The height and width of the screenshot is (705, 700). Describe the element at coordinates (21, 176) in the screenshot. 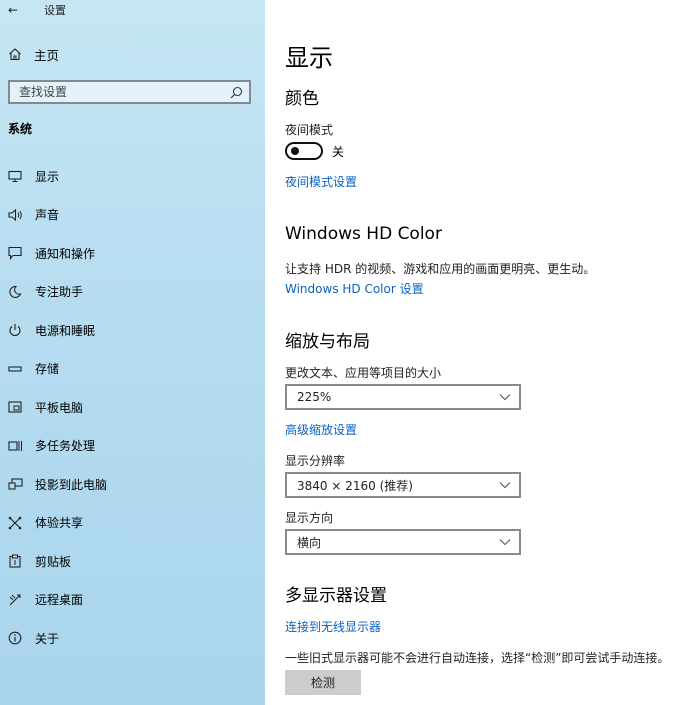

I see `monitor-icon` at that location.